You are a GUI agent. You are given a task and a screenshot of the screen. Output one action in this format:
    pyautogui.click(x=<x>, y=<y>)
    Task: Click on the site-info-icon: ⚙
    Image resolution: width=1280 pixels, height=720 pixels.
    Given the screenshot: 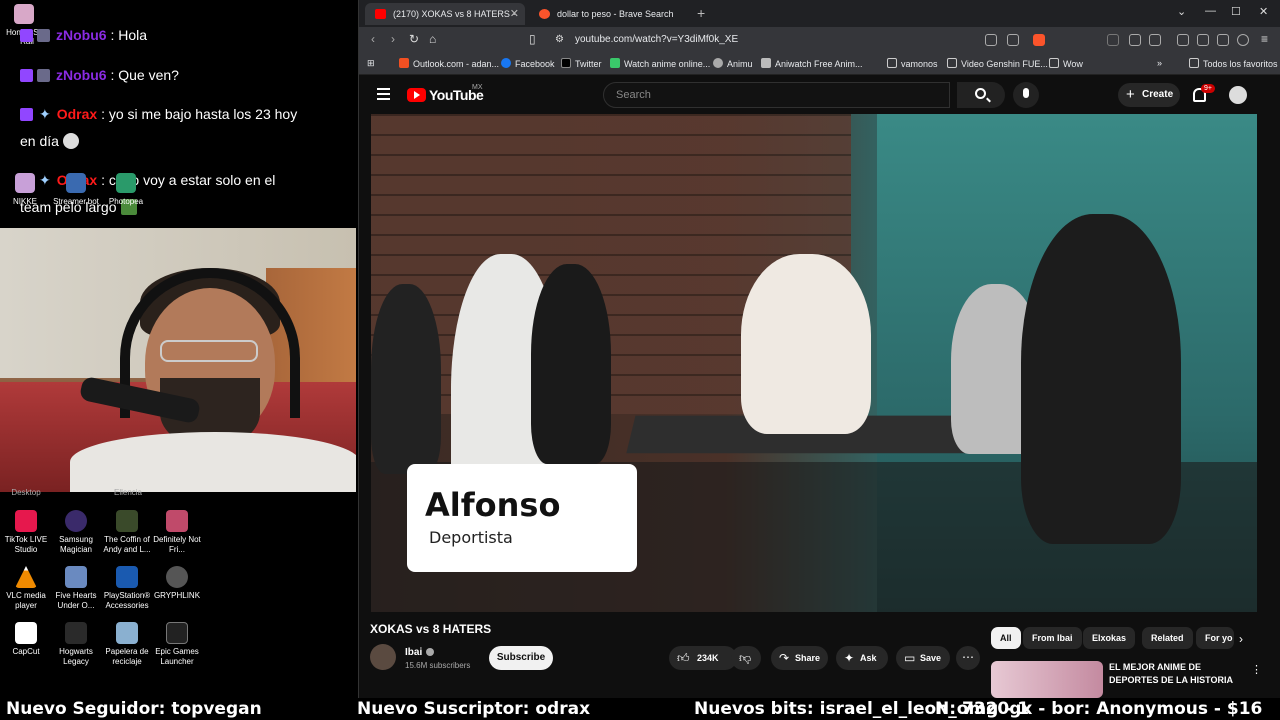 What is the action you would take?
    pyautogui.click(x=559, y=39)
    